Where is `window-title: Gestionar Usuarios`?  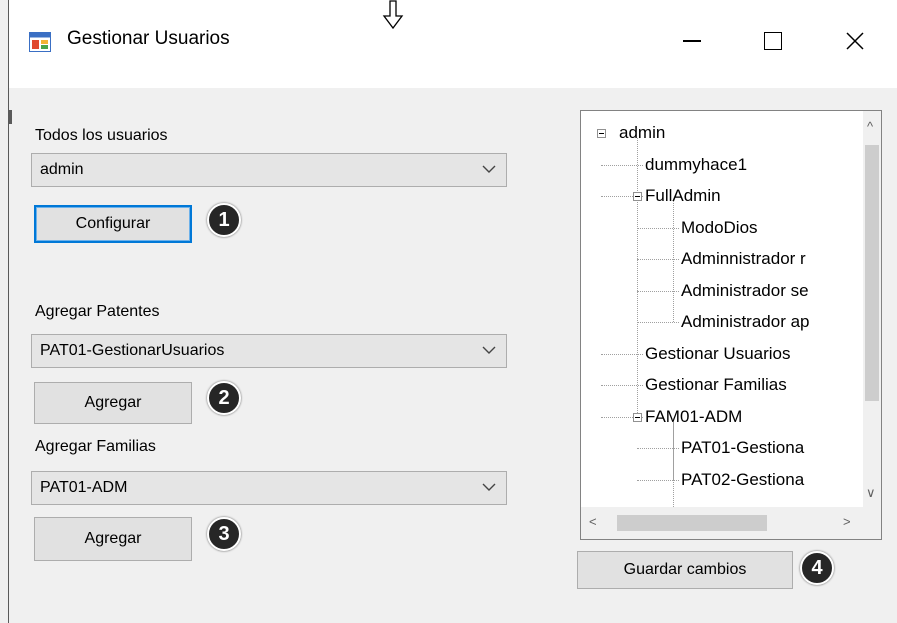
window-title: Gestionar Usuarios is located at coordinates (148, 38).